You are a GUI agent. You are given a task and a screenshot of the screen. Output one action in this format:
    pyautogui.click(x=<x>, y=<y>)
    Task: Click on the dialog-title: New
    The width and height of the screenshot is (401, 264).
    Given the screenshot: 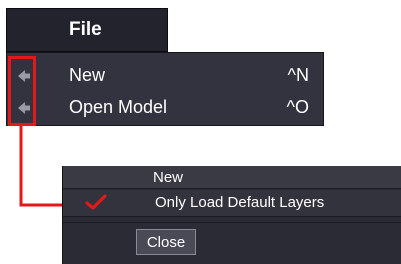 What is the action you would take?
    pyautogui.click(x=168, y=177)
    